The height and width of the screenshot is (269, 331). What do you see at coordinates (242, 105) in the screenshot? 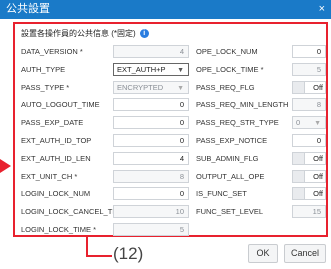
I see `field-label: PASS_REQ_MIN_LENGTH` at bounding box center [242, 105].